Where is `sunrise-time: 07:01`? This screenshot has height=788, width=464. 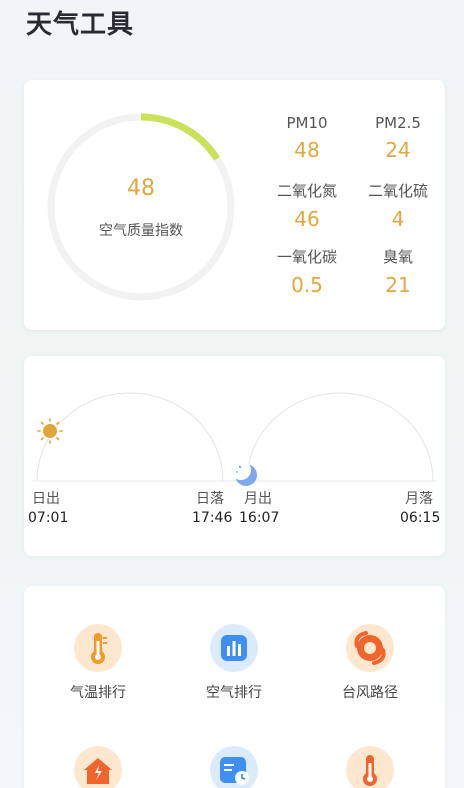
sunrise-time: 07:01 is located at coordinates (48, 518).